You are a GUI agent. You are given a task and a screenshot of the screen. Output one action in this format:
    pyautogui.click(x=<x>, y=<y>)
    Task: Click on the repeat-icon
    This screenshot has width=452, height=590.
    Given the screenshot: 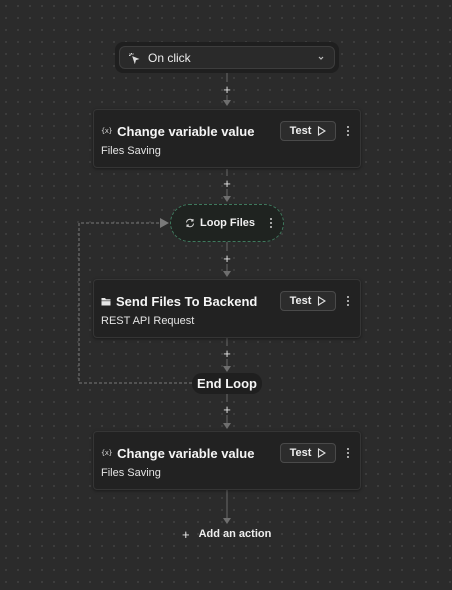 What is the action you would take?
    pyautogui.click(x=190, y=223)
    